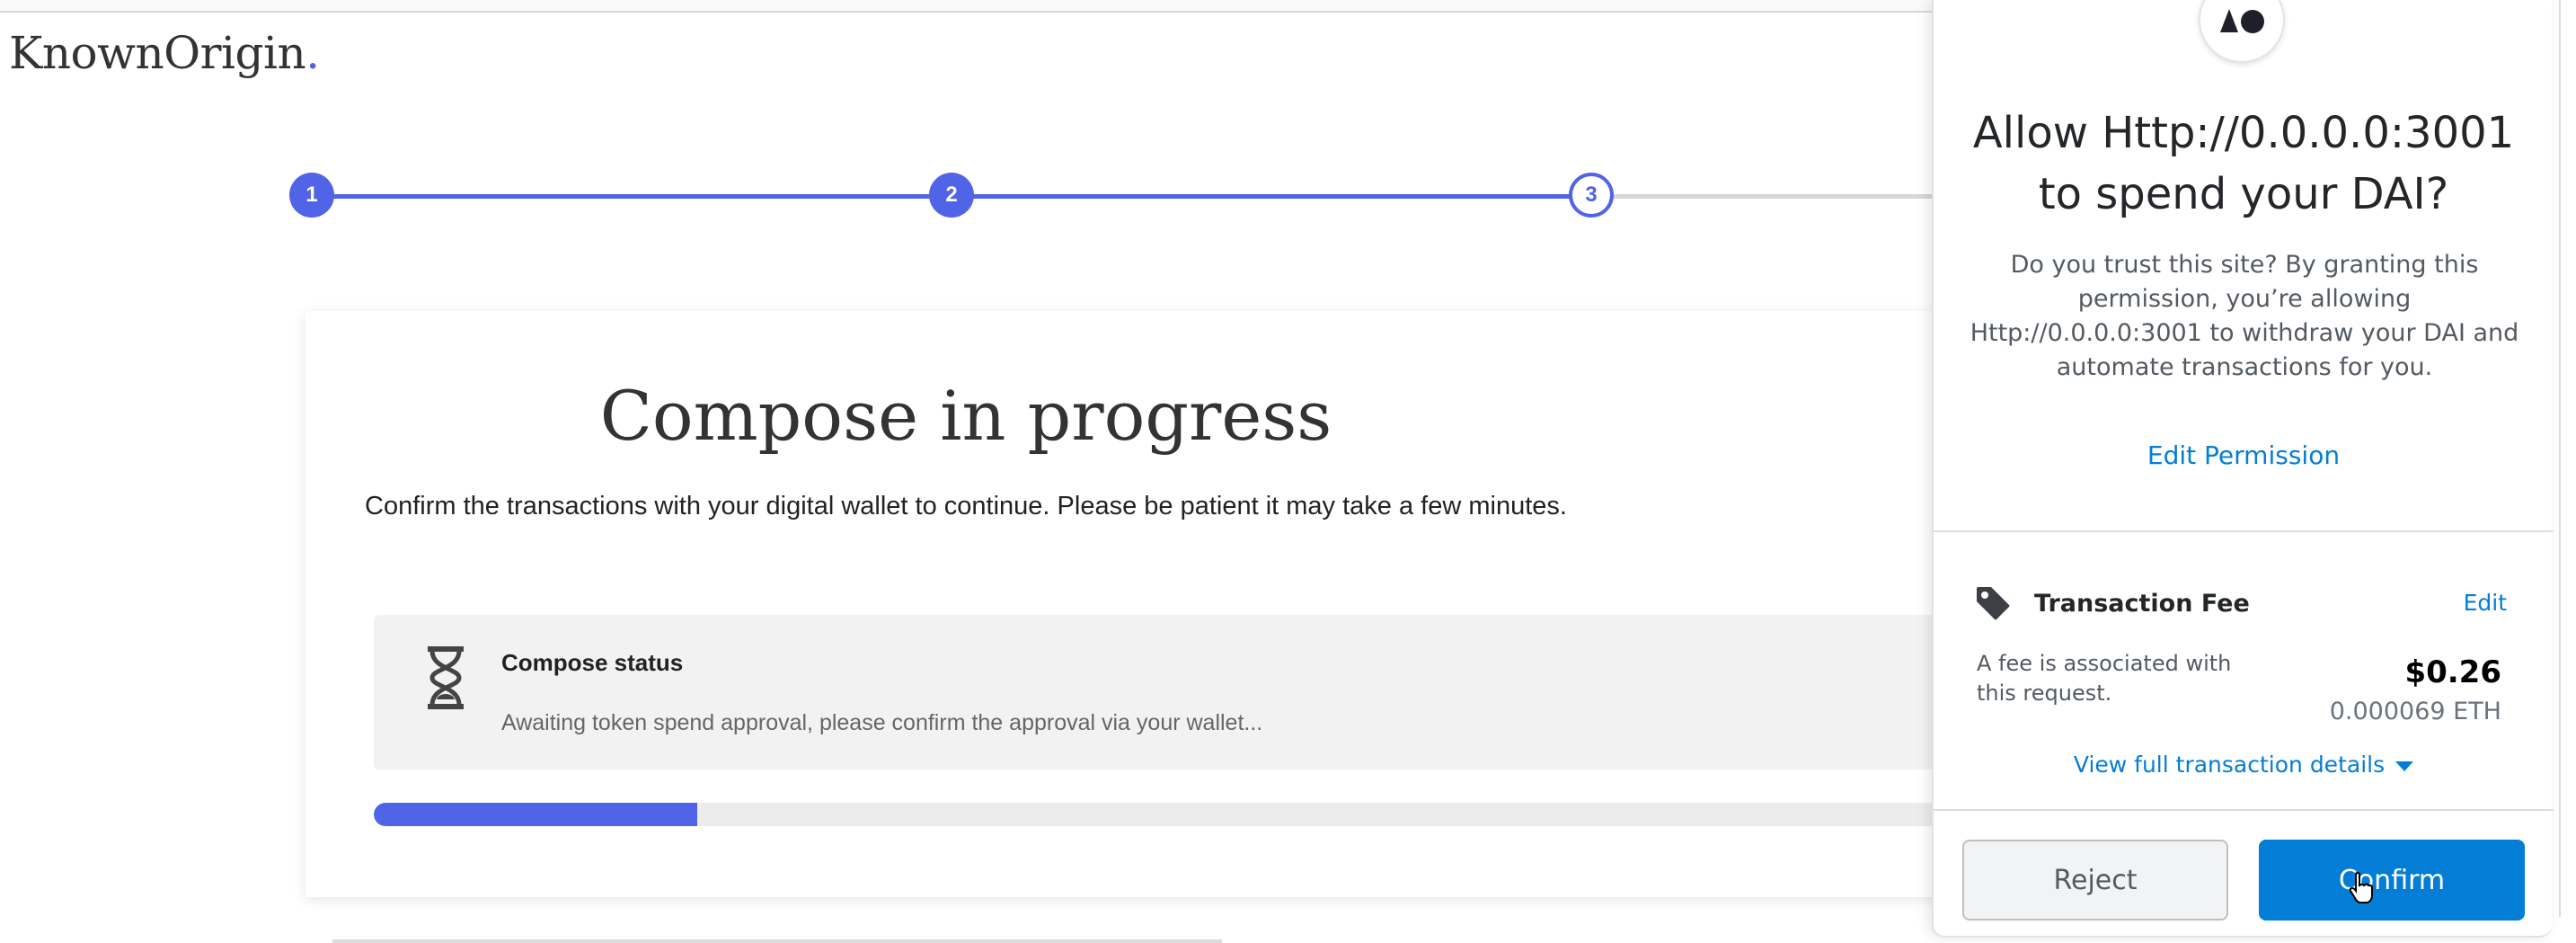 The image size is (2576, 943). I want to click on step-2: 2, so click(952, 195).